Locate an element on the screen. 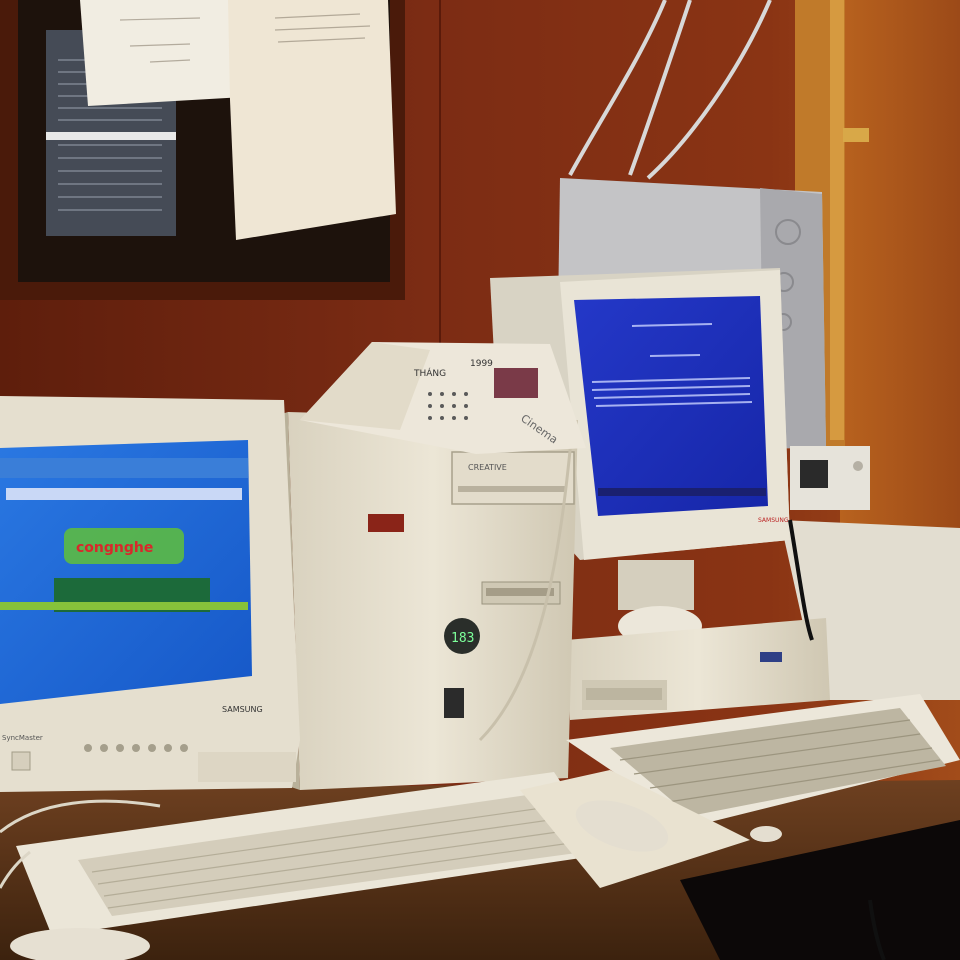 This screenshot has width=960, height=960. right-monitor-neck is located at coordinates (656, 585).